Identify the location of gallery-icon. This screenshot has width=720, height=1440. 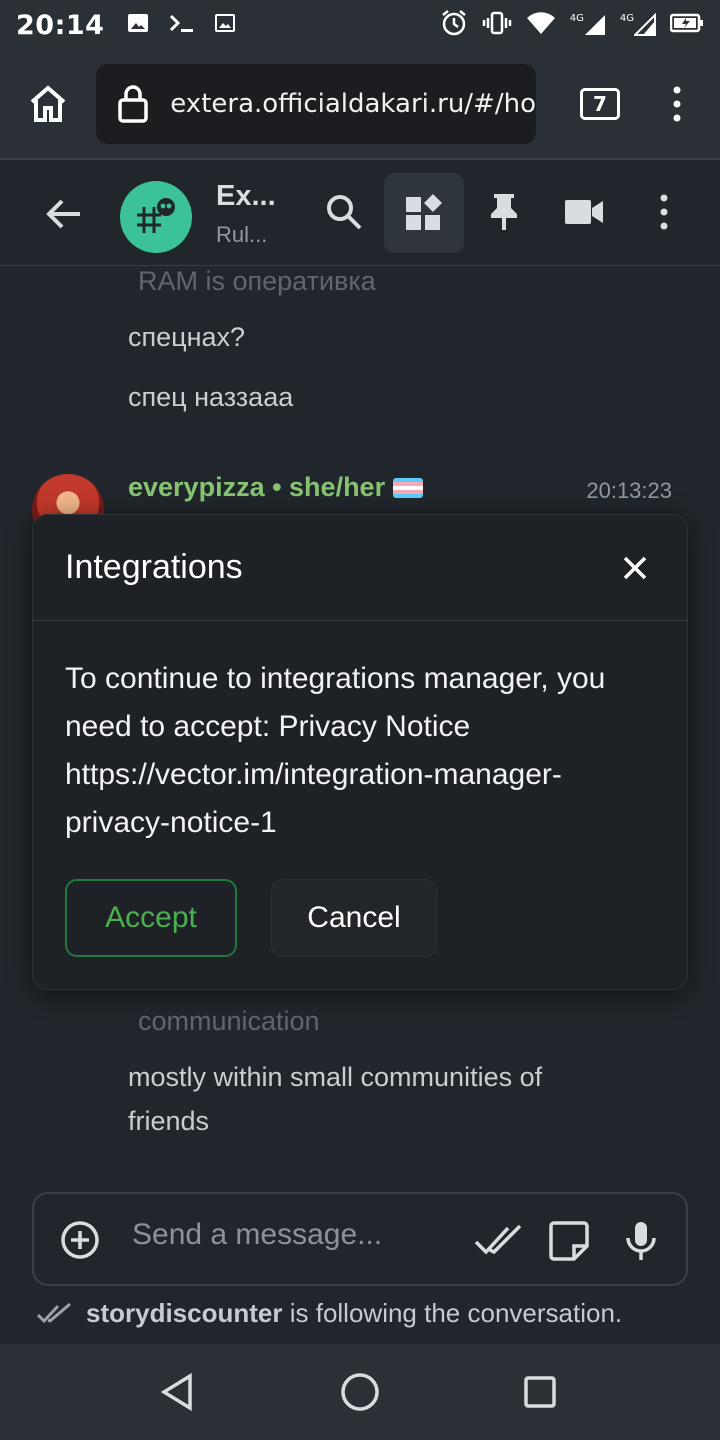
(225, 25).